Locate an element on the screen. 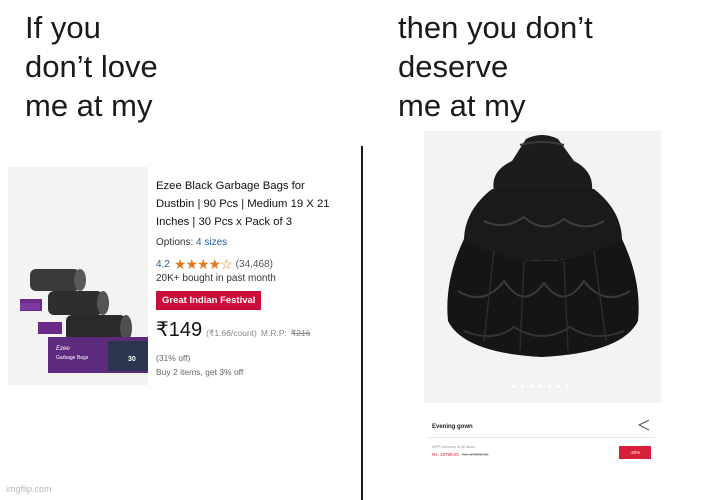  price: ₹149 is located at coordinates (179, 330).